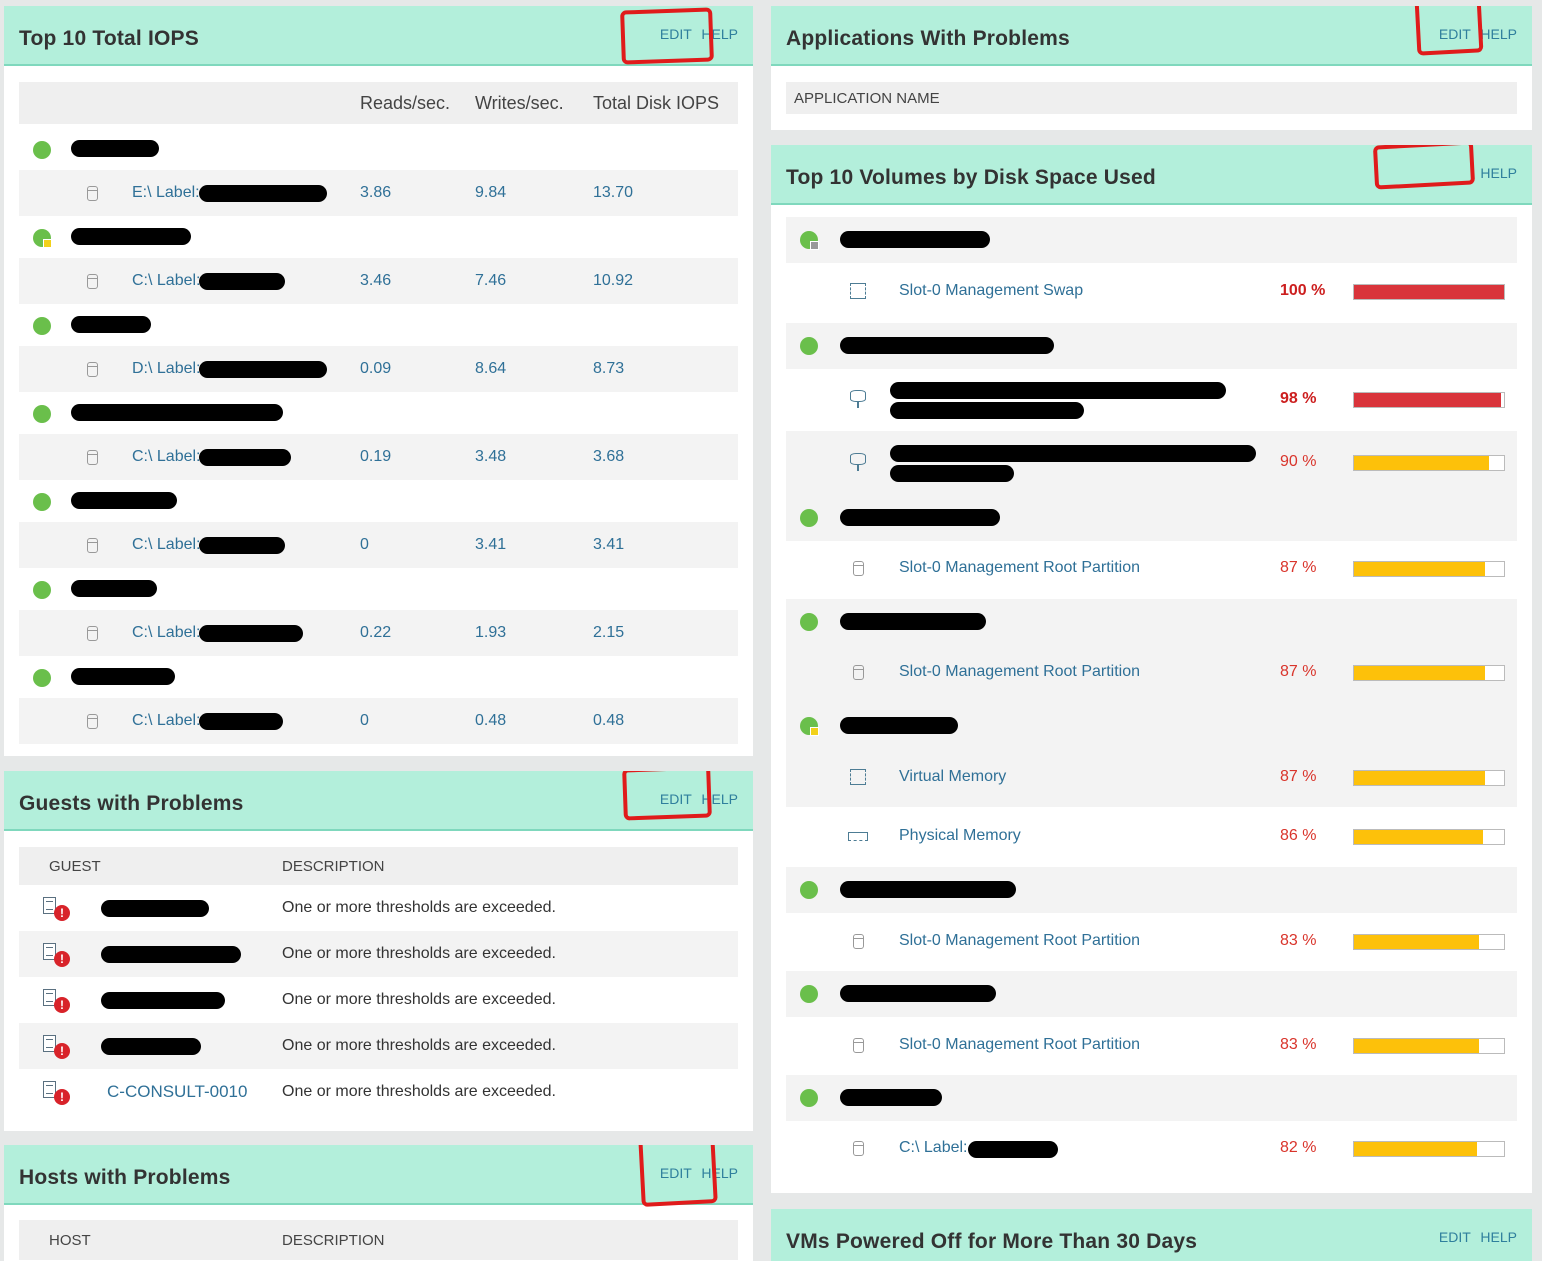 The image size is (1542, 1261). Describe the element at coordinates (376, 192) in the screenshot. I see `reads-value: 3.86` at that location.